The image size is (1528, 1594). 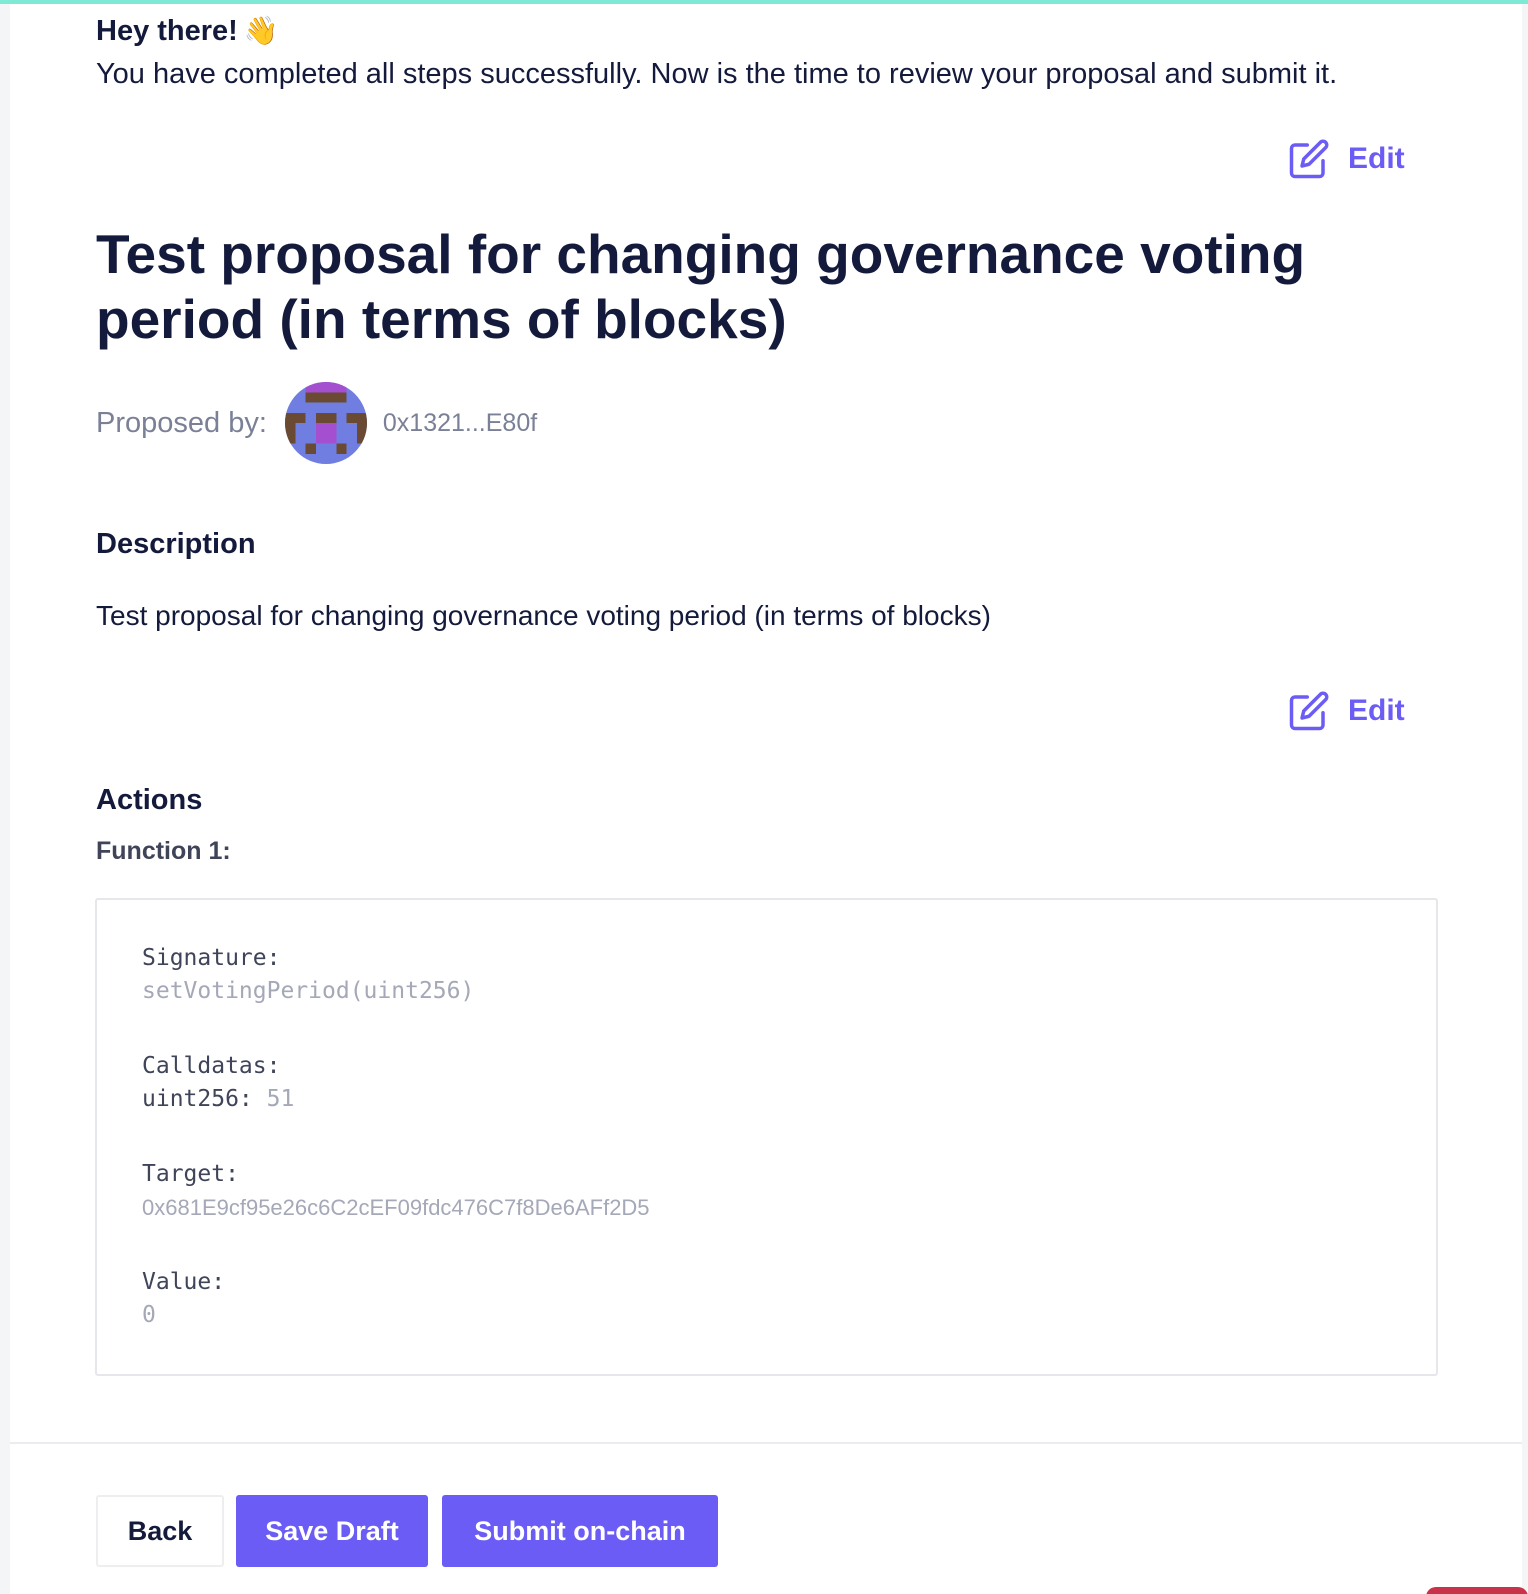 I want to click on signature-label: Signature:, so click(x=211, y=958).